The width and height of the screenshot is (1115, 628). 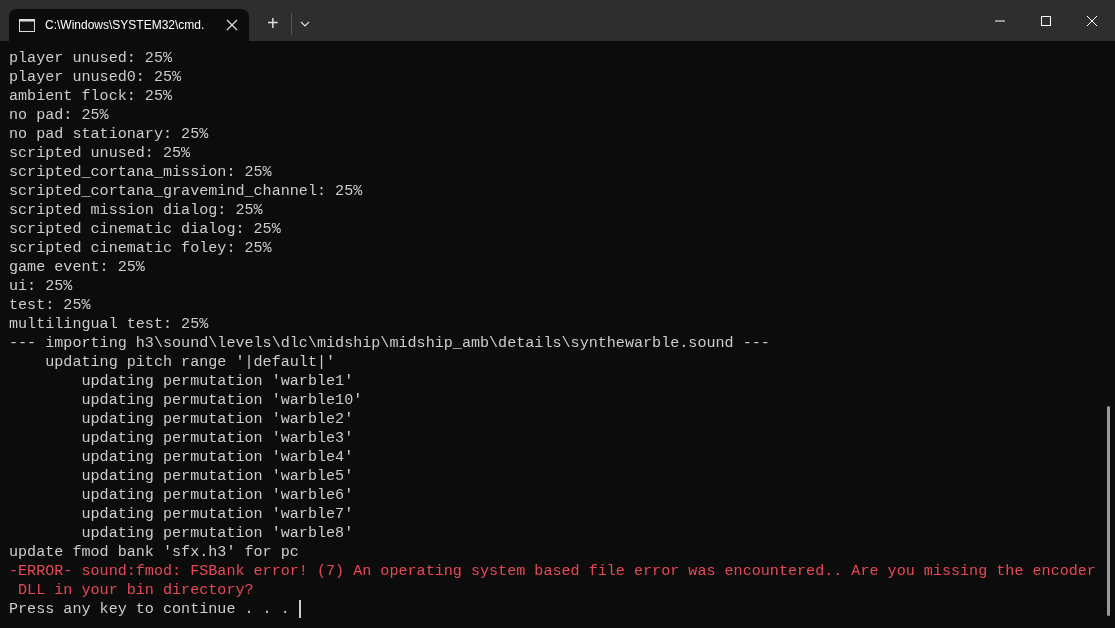 I want to click on output-line: no pad stationary: 25%, so click(x=109, y=134).